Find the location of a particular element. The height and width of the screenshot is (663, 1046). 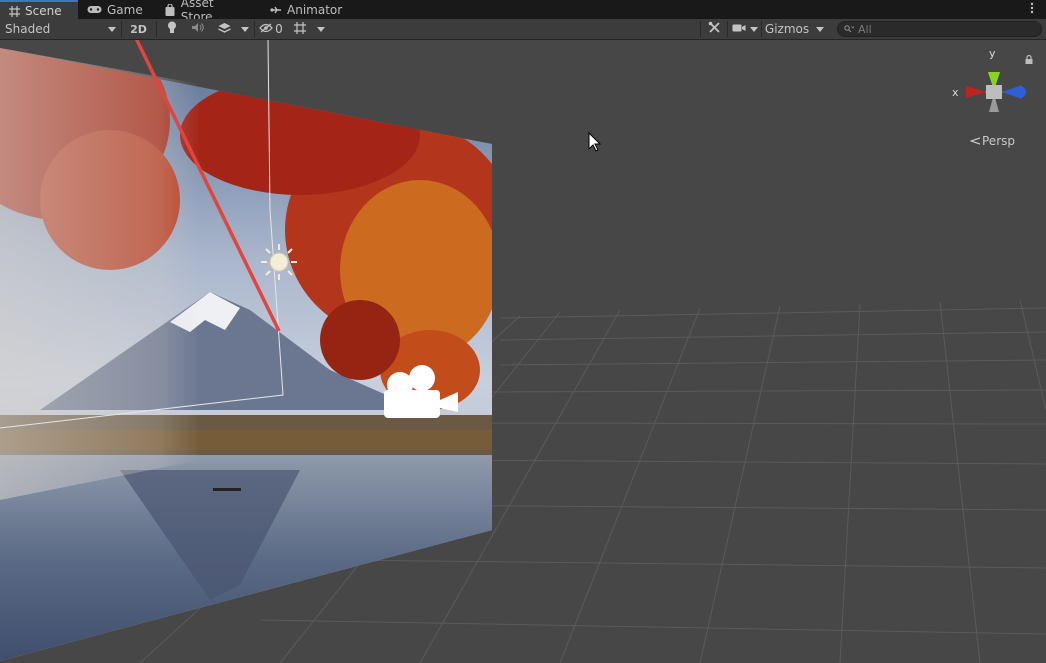

hidden-objects-toggle: 0 is located at coordinates (271, 29).